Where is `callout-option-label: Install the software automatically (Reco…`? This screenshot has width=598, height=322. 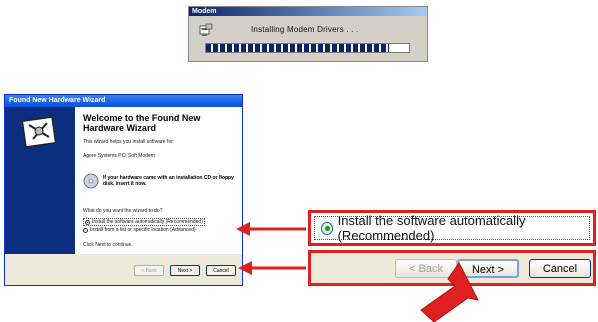
callout-option-label: Install the software automatically (Reco… is located at coordinates (431, 228).